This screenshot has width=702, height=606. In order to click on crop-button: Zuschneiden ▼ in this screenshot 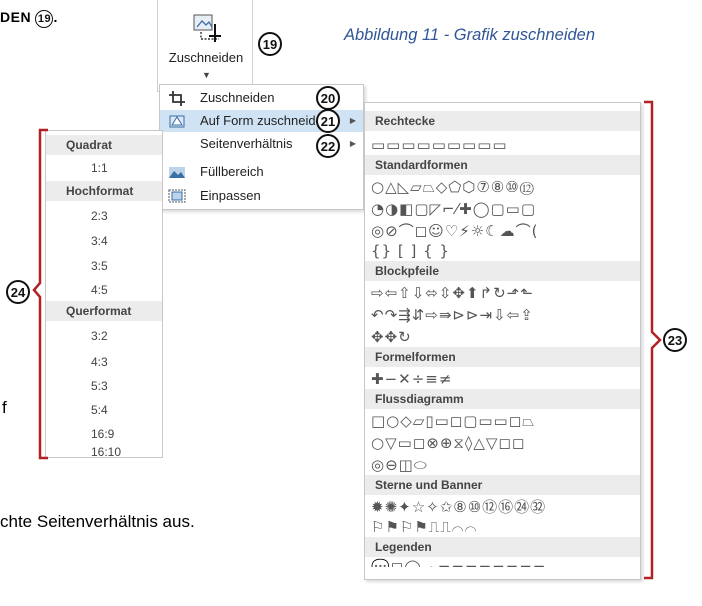, I will do `click(205, 46)`.